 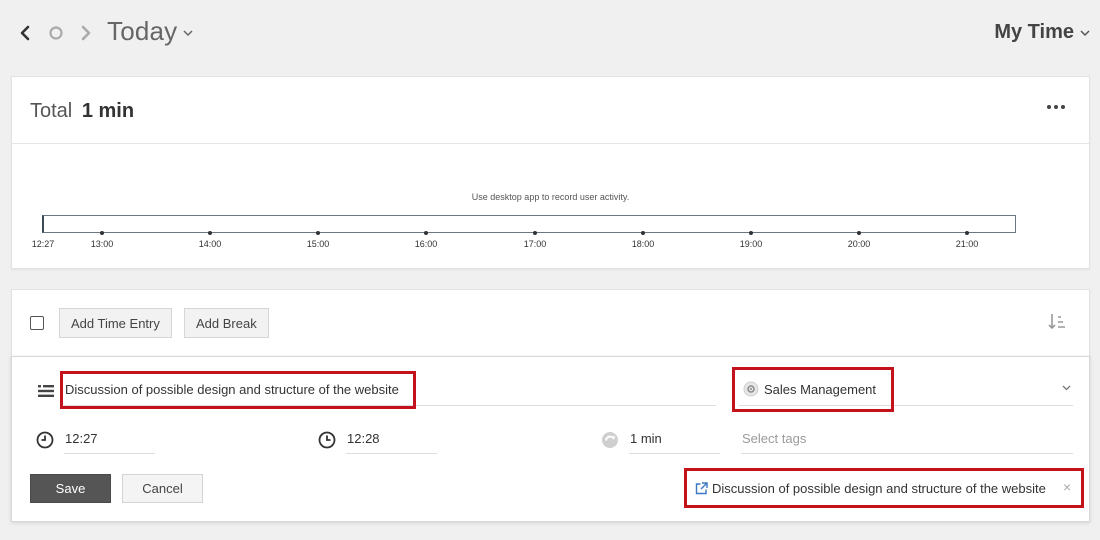 What do you see at coordinates (226, 323) in the screenshot?
I see `add-break-button: Add Break` at bounding box center [226, 323].